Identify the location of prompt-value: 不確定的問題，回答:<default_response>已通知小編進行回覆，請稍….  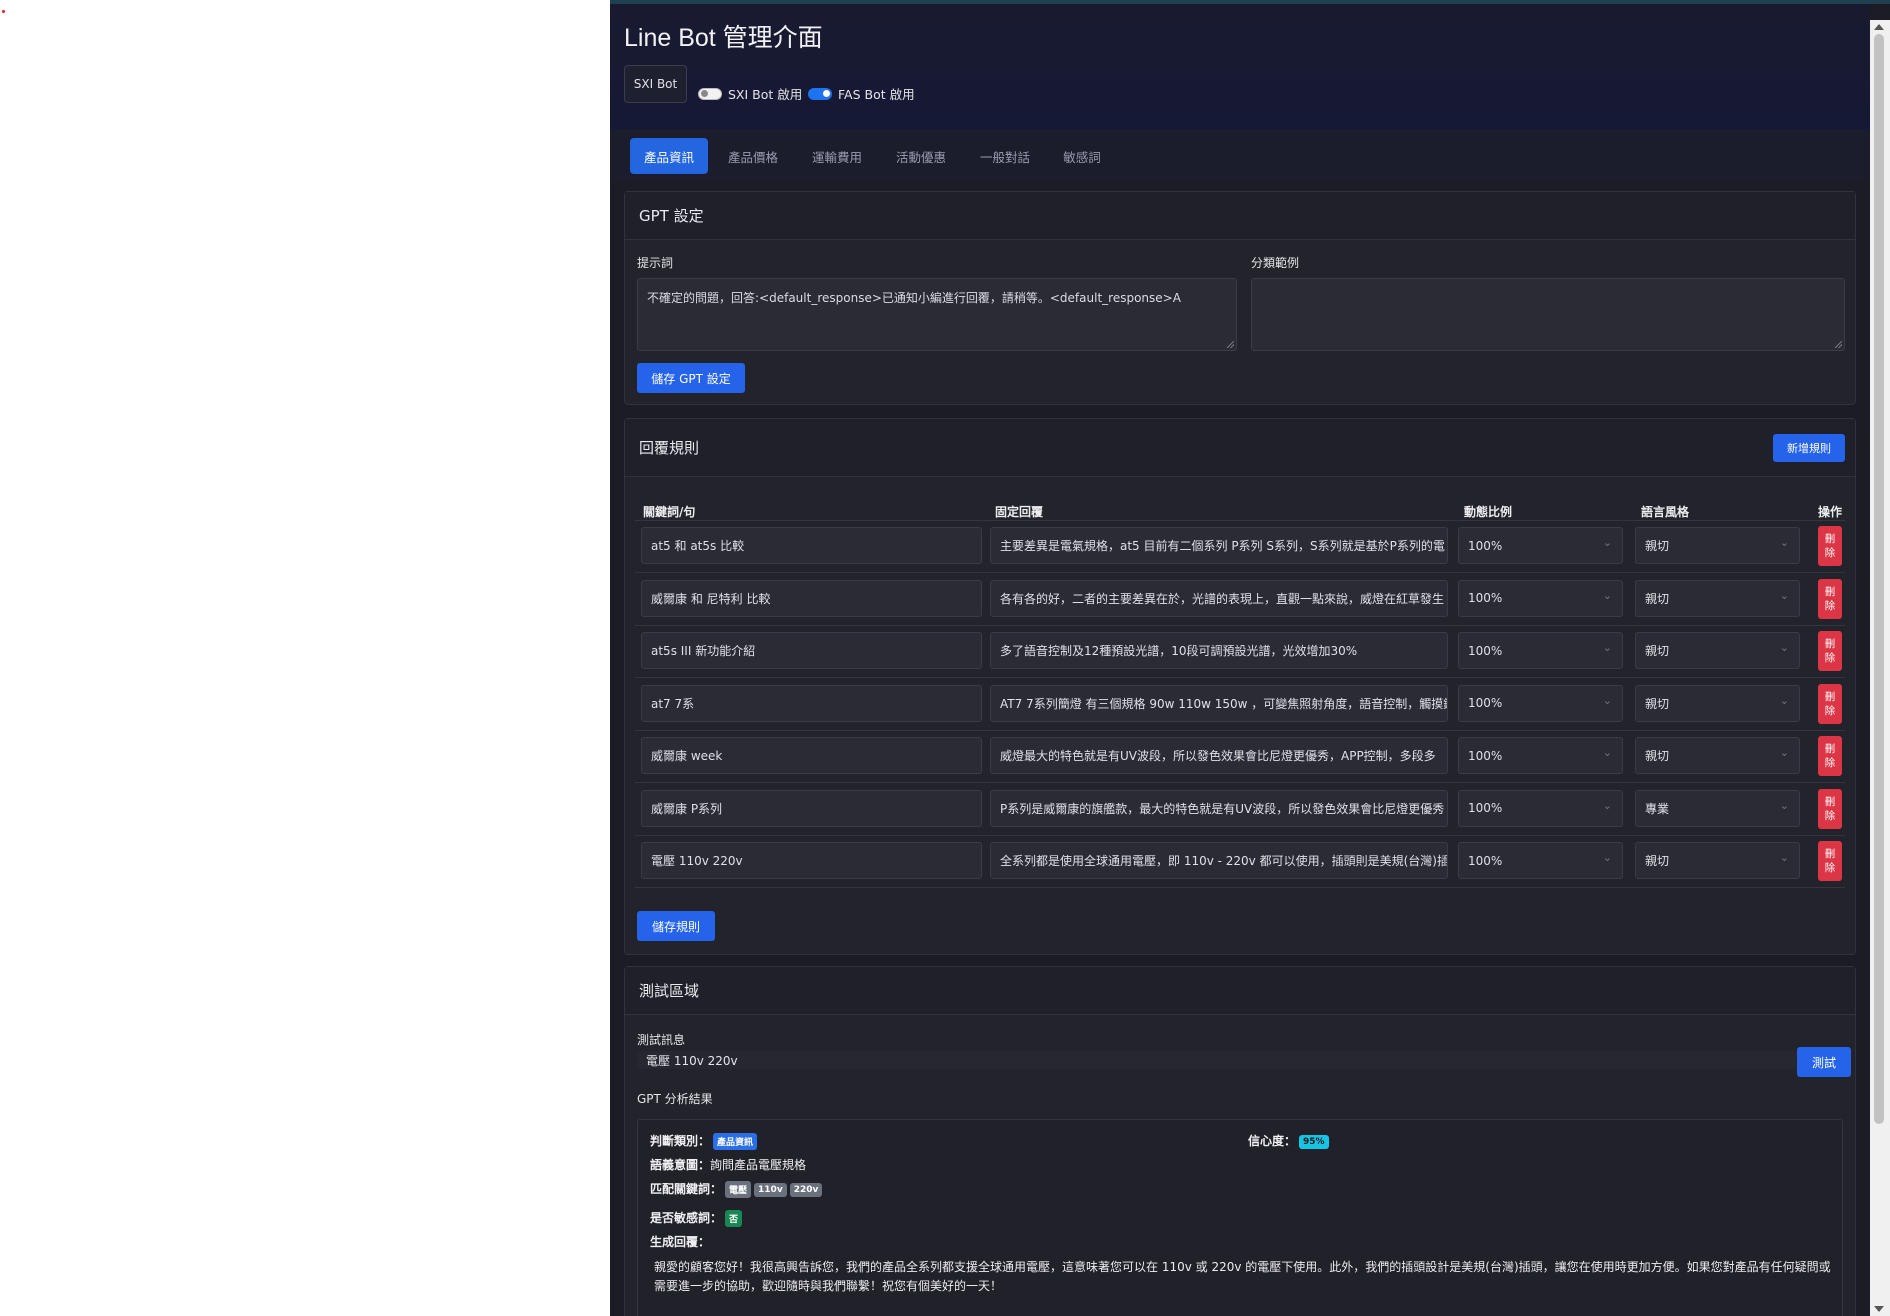
(914, 298).